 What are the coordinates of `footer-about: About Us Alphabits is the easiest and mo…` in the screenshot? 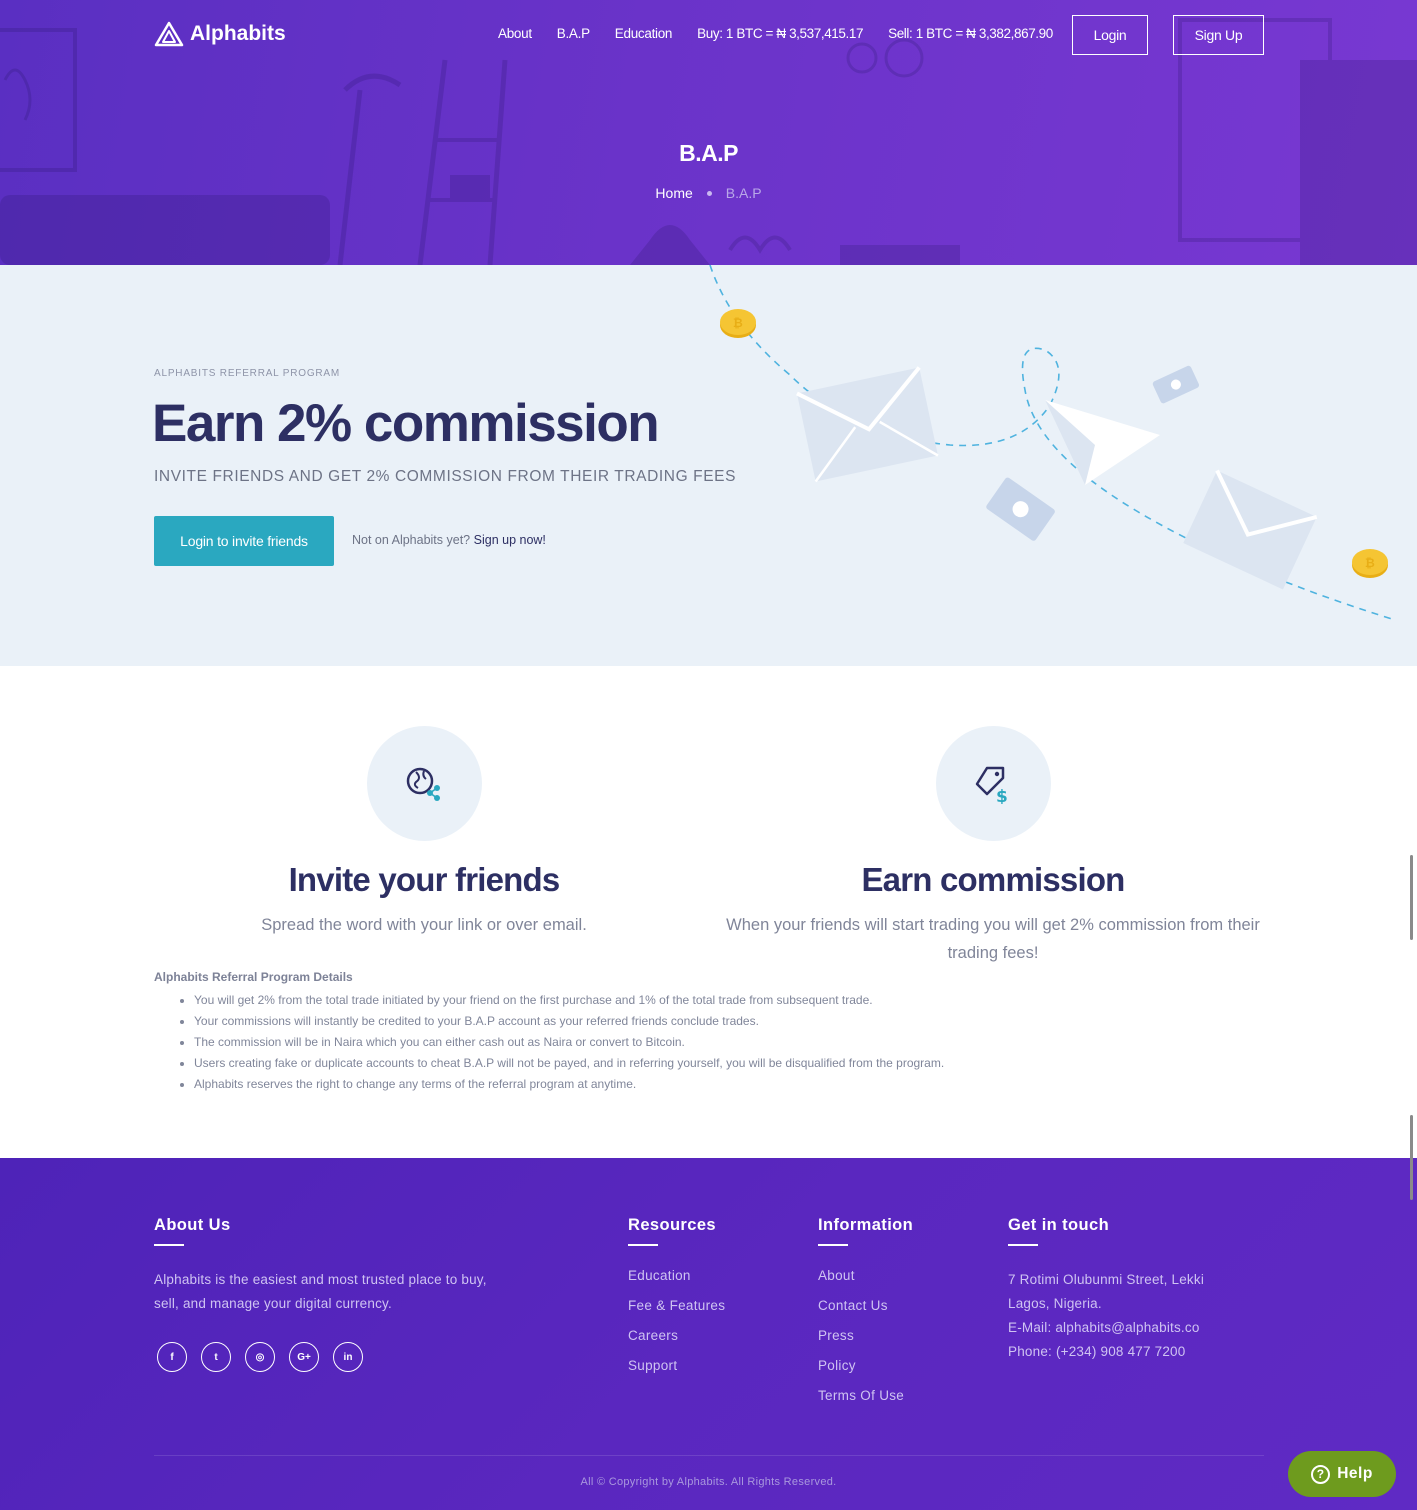 It's located at (334, 1294).